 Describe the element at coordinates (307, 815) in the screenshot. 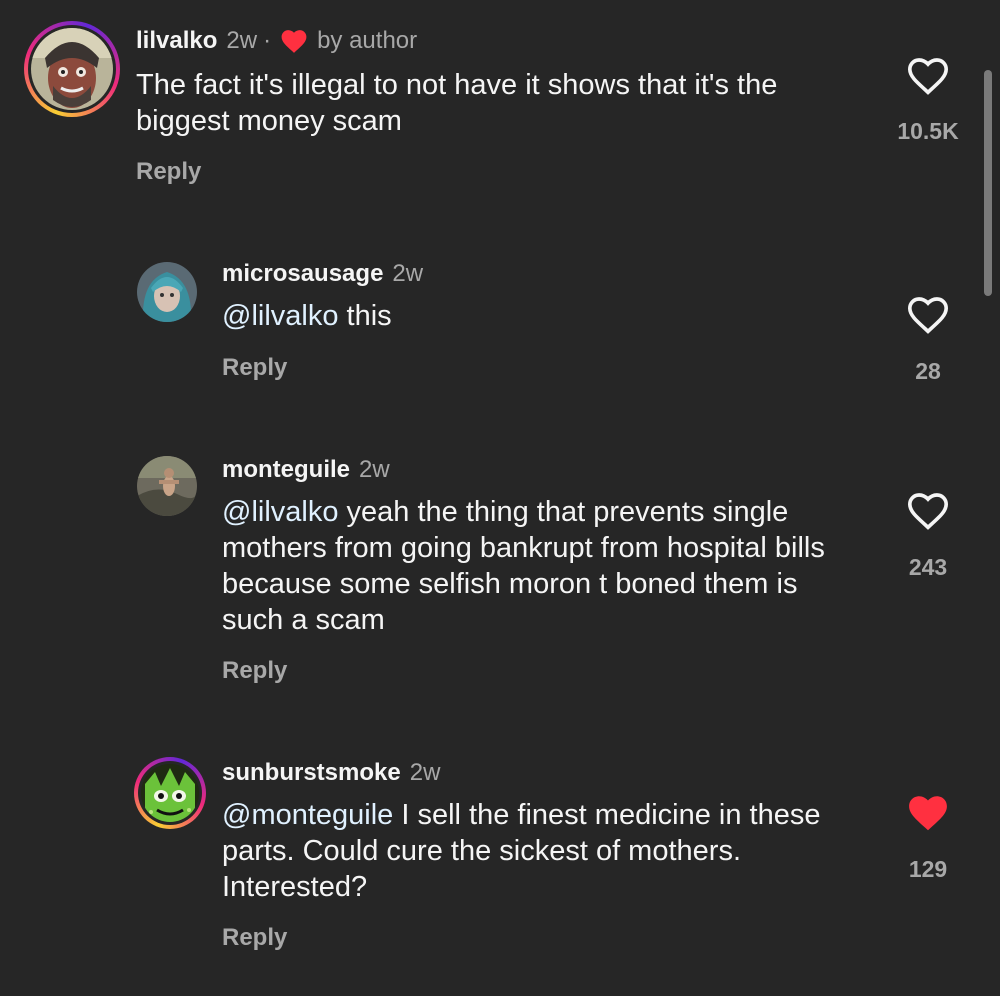

I see `mention-link: @monteguile` at that location.